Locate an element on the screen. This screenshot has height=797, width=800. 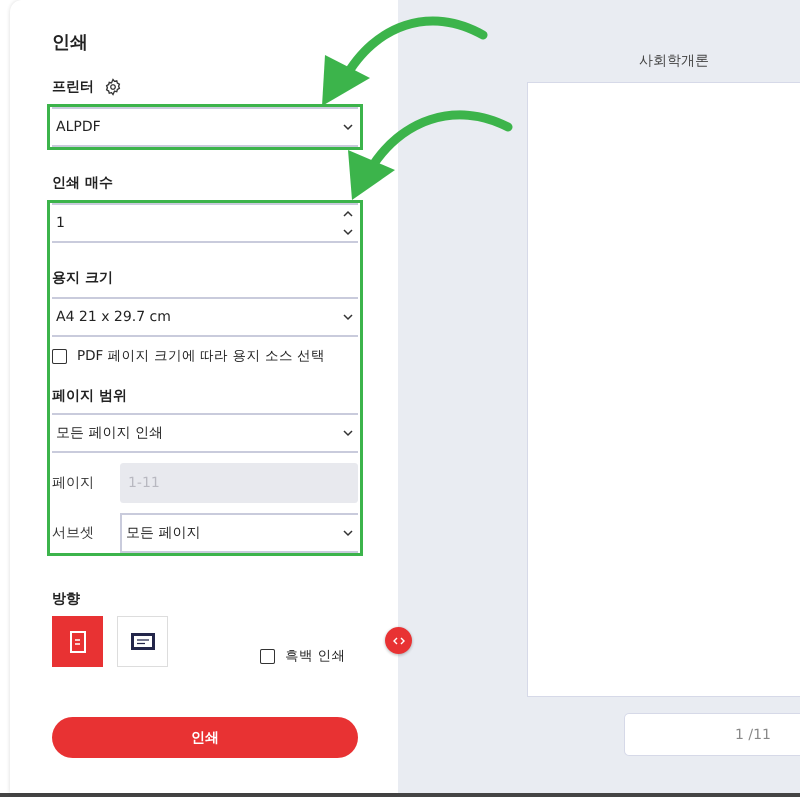
subset-select: 모든 페이지 is located at coordinates (239, 533).